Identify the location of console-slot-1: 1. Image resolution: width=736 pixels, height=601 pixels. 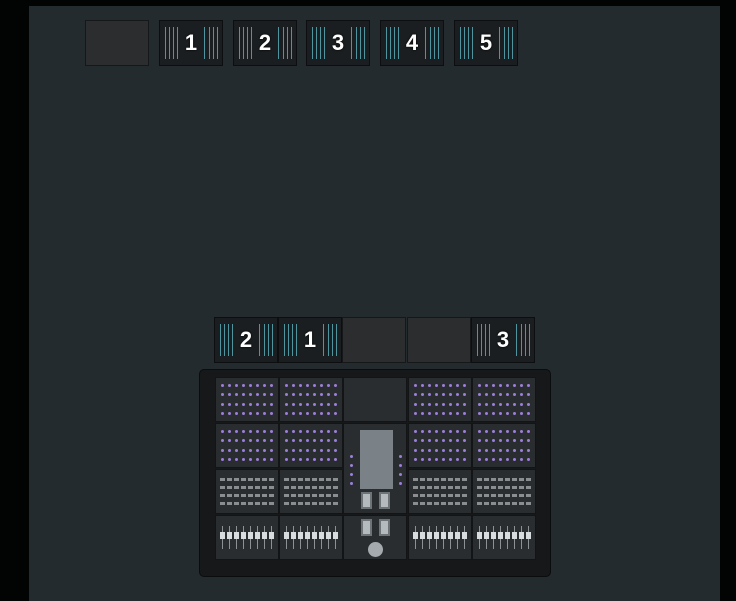
(310, 340).